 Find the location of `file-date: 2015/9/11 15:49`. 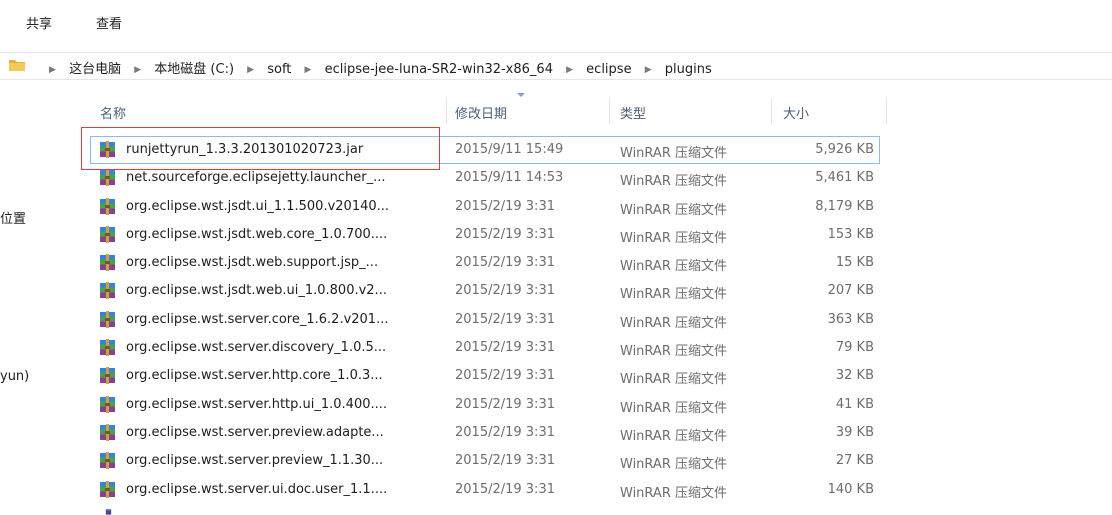

file-date: 2015/9/11 15:49 is located at coordinates (509, 149).